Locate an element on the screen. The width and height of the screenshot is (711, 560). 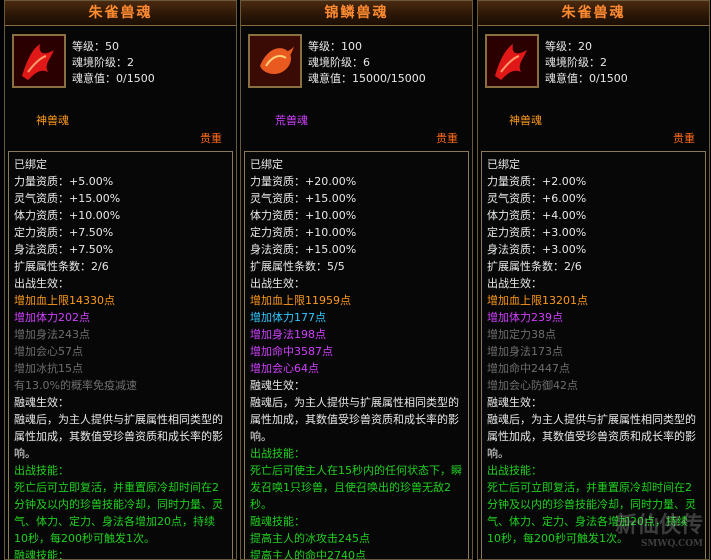
aptitude-stat: 定力资质：+10.00% is located at coordinates (303, 232).